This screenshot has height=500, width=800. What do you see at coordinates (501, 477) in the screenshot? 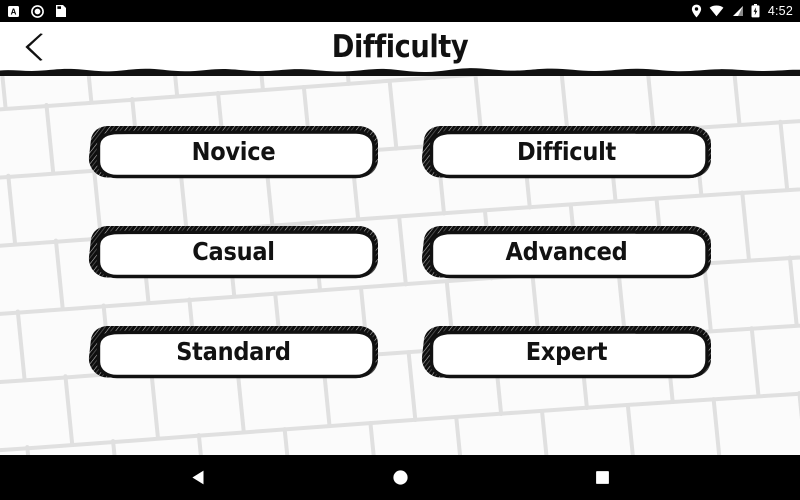
I see `nav-spacer-right` at bounding box center [501, 477].